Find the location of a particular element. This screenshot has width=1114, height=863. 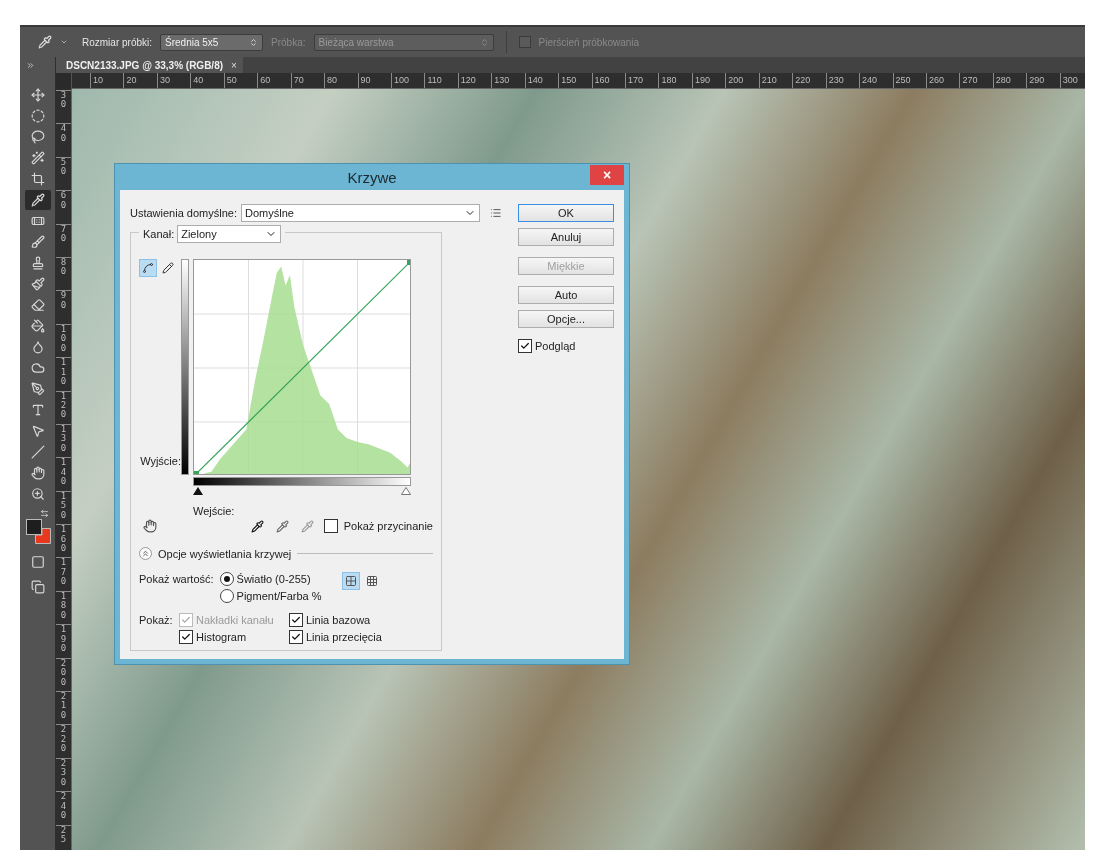

ruler-label: 160 is located at coordinates (608, 80).